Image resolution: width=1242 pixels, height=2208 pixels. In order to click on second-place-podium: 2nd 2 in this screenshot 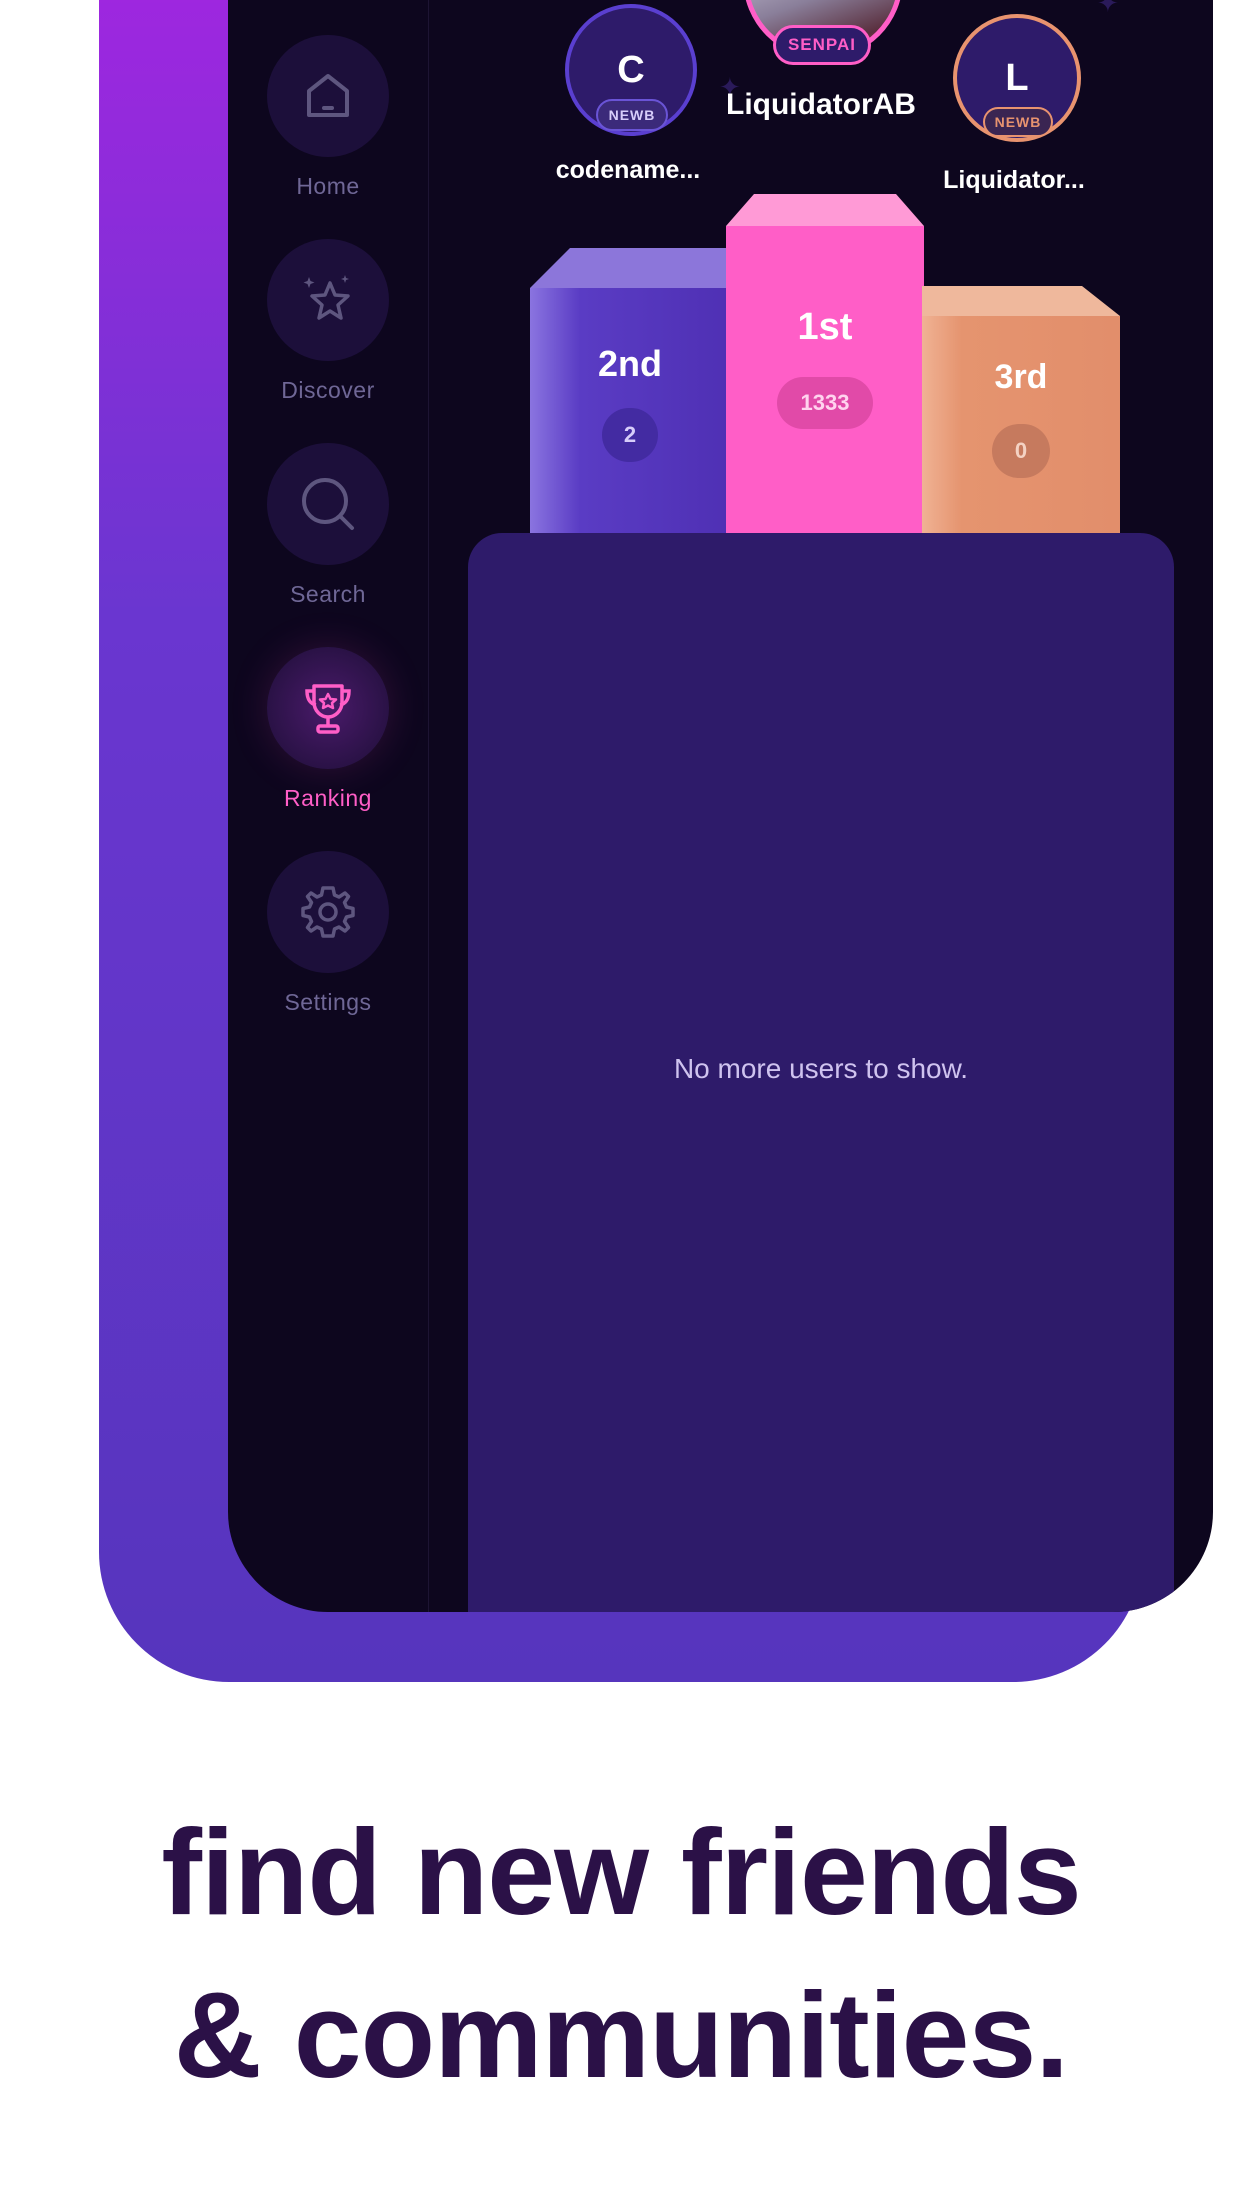, I will do `click(630, 408)`.